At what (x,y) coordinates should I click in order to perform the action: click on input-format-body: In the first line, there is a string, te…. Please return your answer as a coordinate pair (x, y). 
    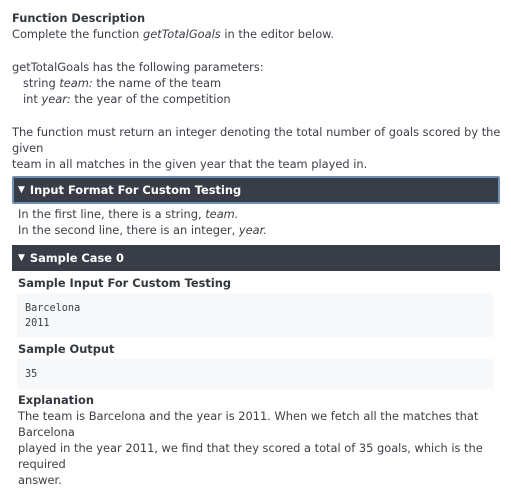
    Looking at the image, I should click on (142, 222).